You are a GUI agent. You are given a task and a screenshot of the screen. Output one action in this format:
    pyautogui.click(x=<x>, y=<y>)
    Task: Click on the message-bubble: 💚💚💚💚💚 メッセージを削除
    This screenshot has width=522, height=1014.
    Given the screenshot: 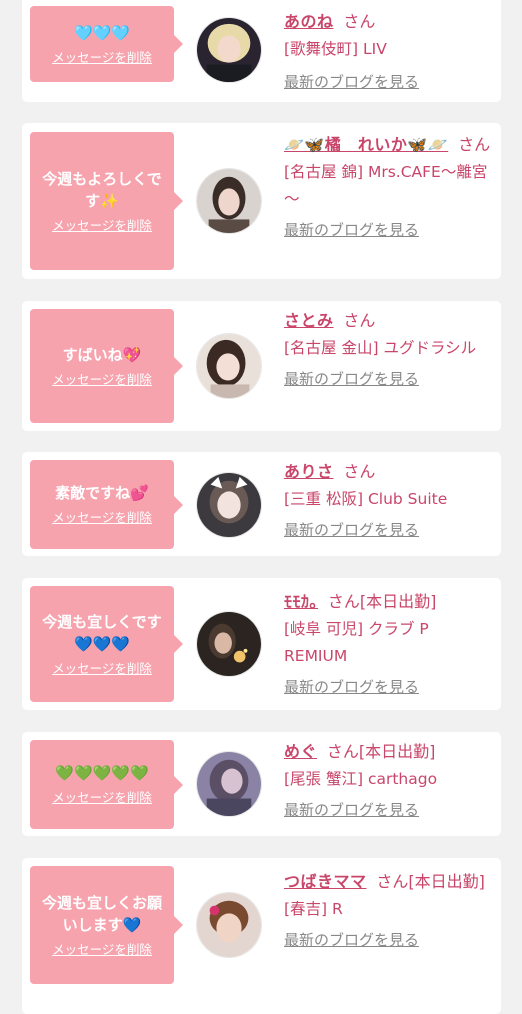 What is the action you would take?
    pyautogui.click(x=106, y=784)
    